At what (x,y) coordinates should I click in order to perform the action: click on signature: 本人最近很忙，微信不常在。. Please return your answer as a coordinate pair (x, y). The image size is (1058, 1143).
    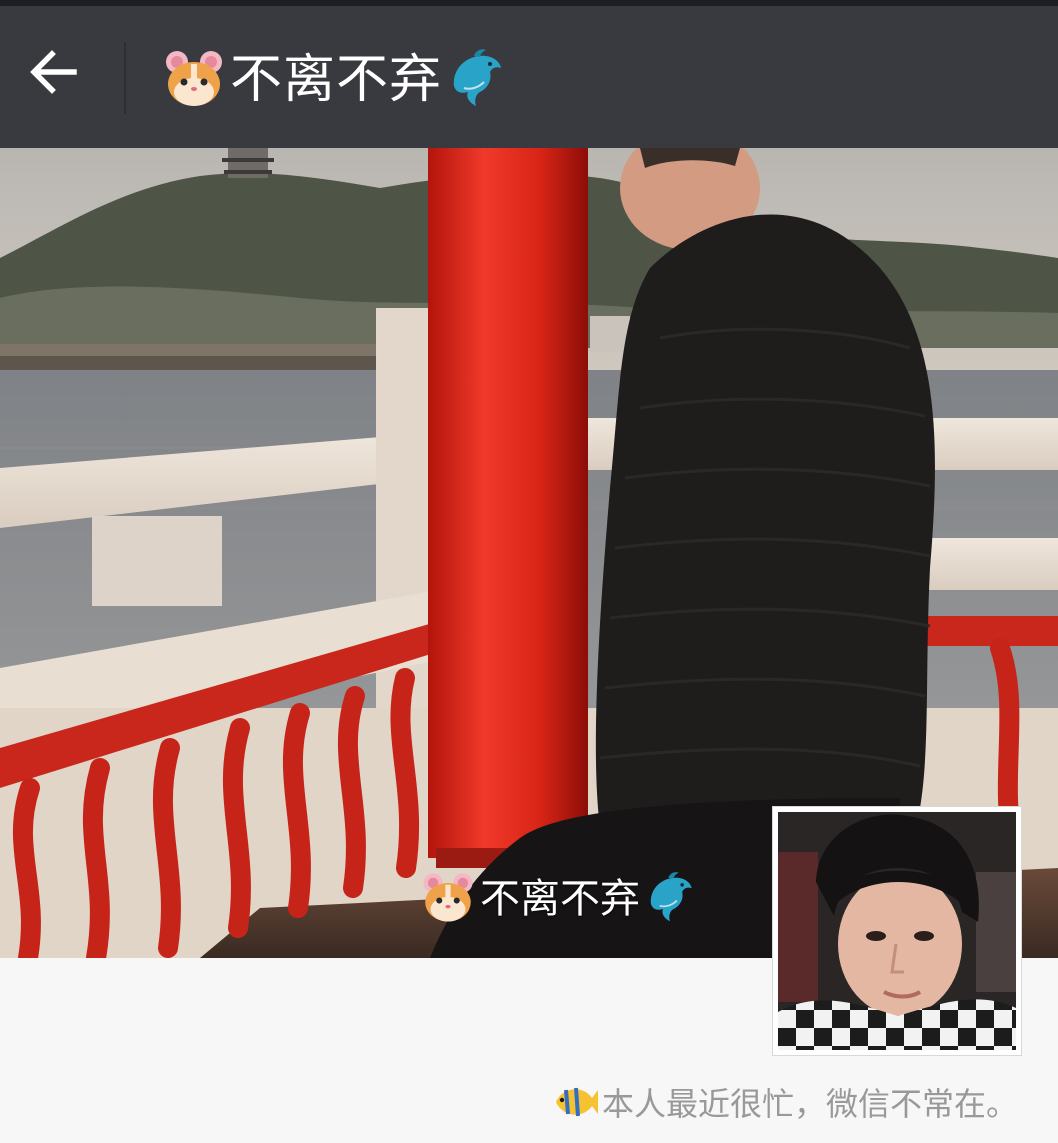
    Looking at the image, I should click on (785, 1104).